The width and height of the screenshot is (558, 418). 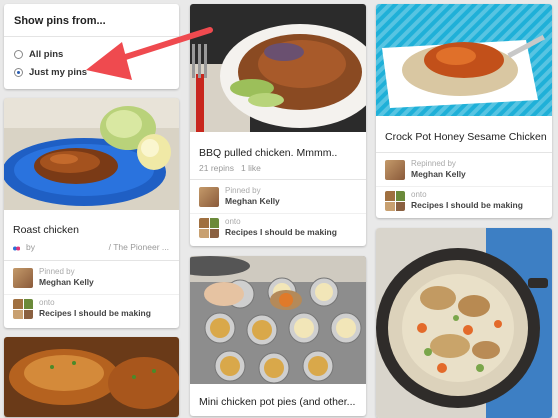 What do you see at coordinates (58, 72) in the screenshot?
I see `radio-just-my-pins-label: Just my pins` at bounding box center [58, 72].